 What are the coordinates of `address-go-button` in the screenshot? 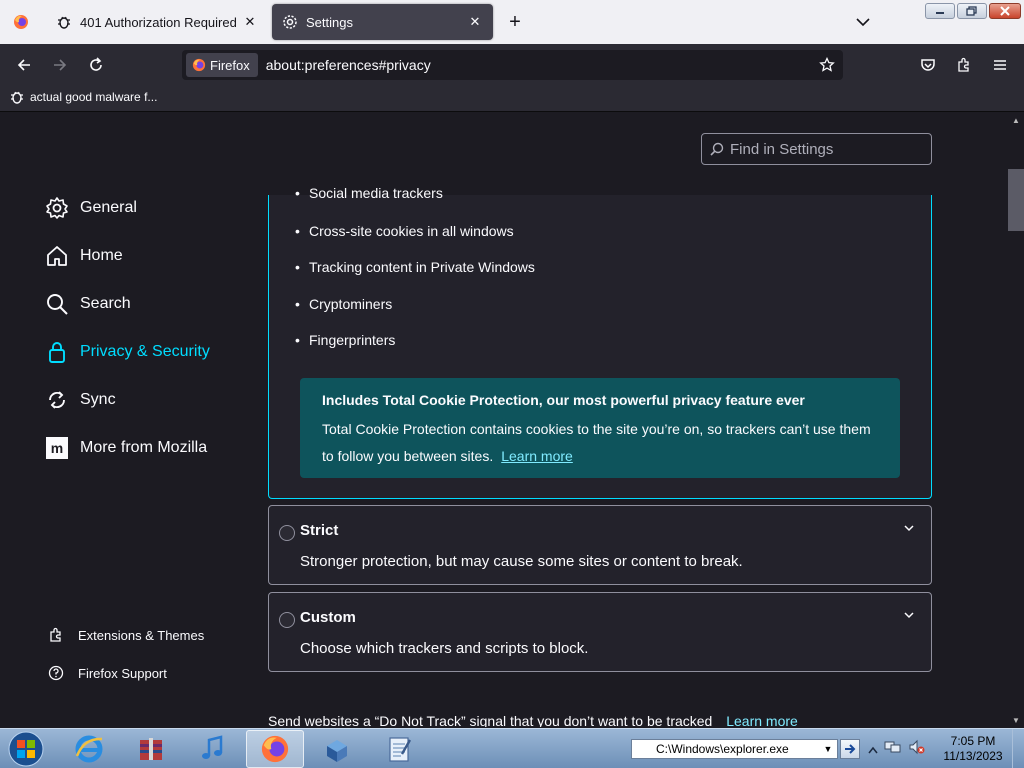 It's located at (850, 749).